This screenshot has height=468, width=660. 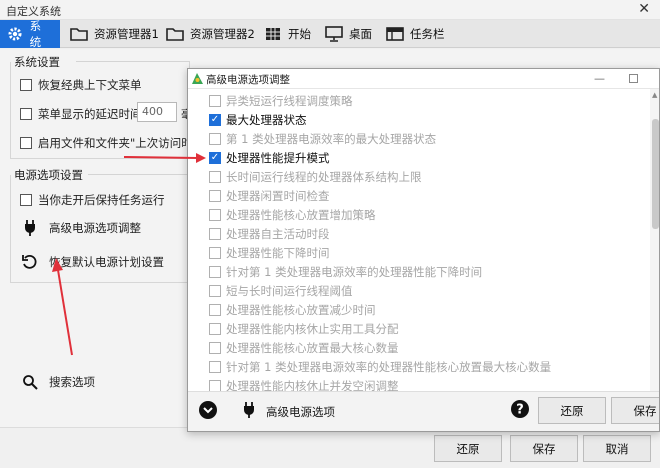 I want to click on advanced-power-button: 高级电源选项调整, so click(x=81, y=228).